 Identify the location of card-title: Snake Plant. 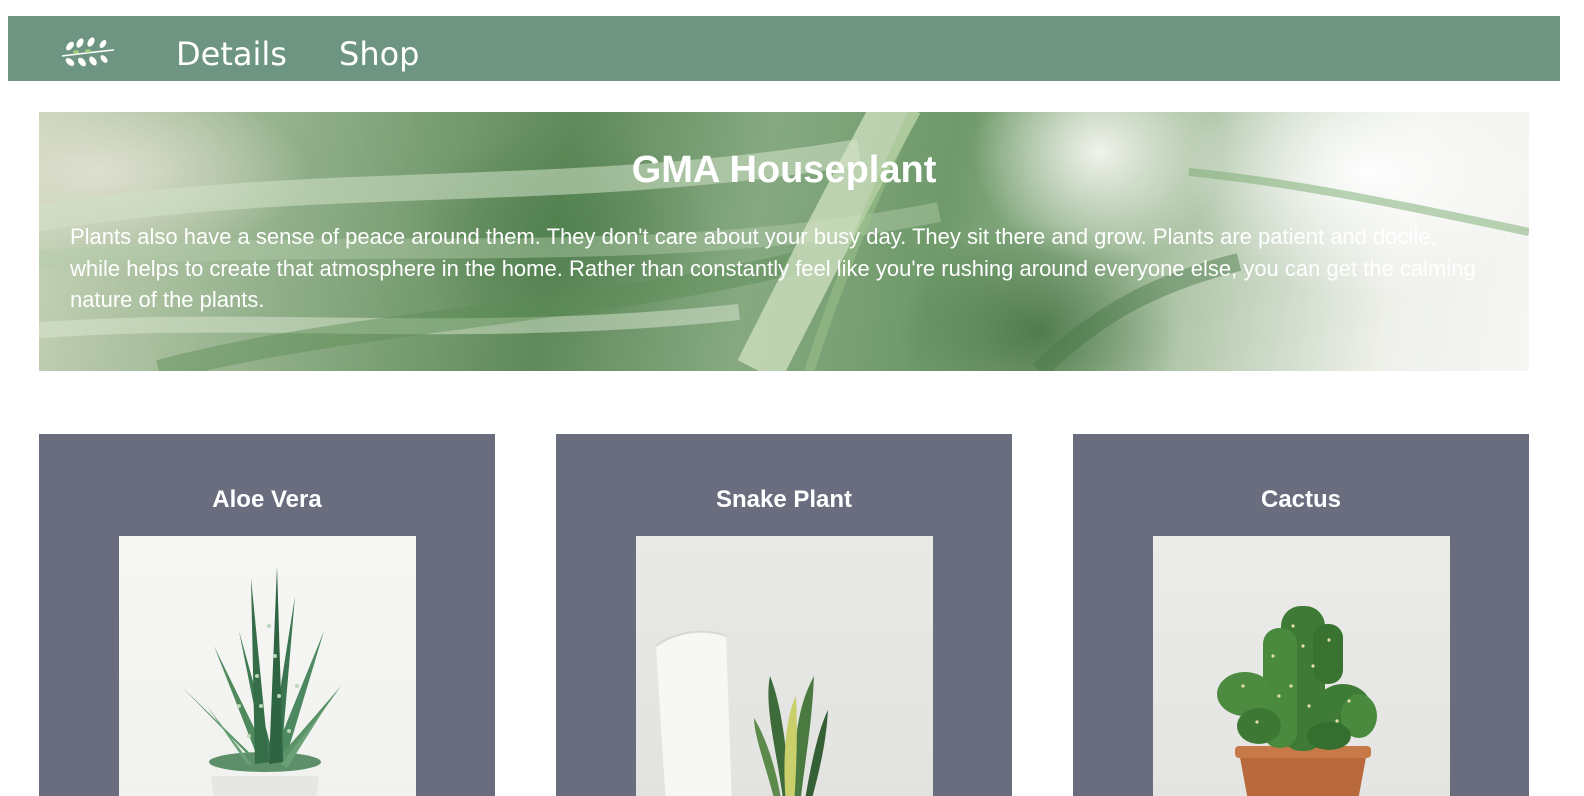
(784, 499).